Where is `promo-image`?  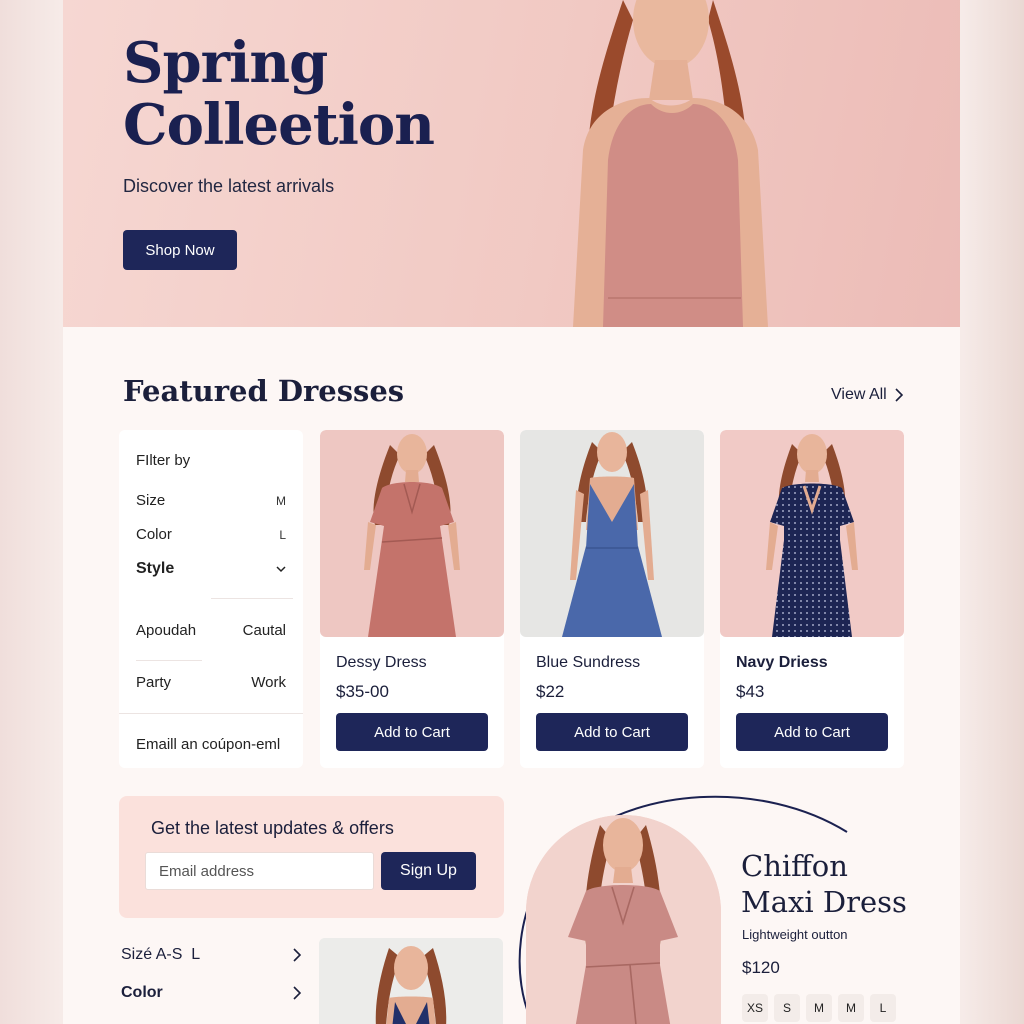 promo-image is located at coordinates (623, 919).